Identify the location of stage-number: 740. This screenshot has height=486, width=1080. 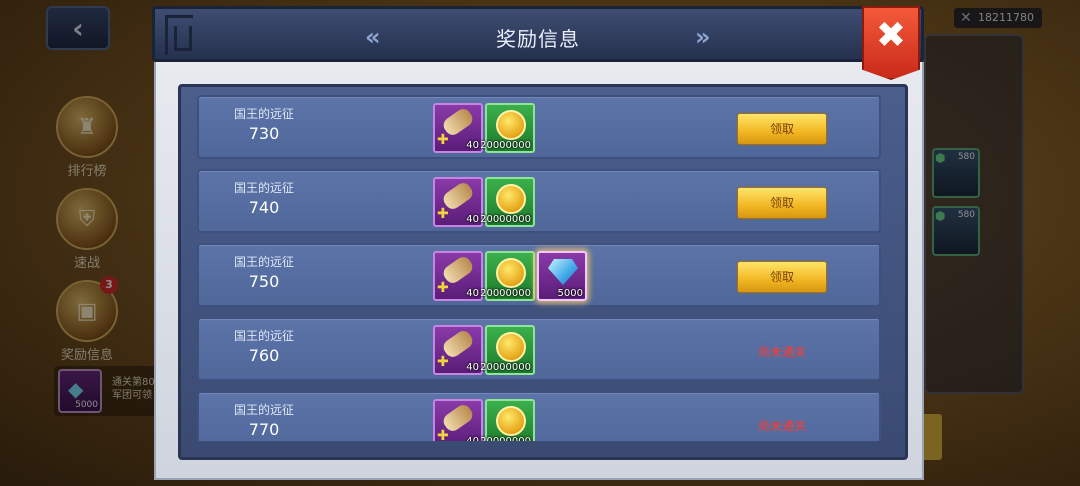
(264, 207).